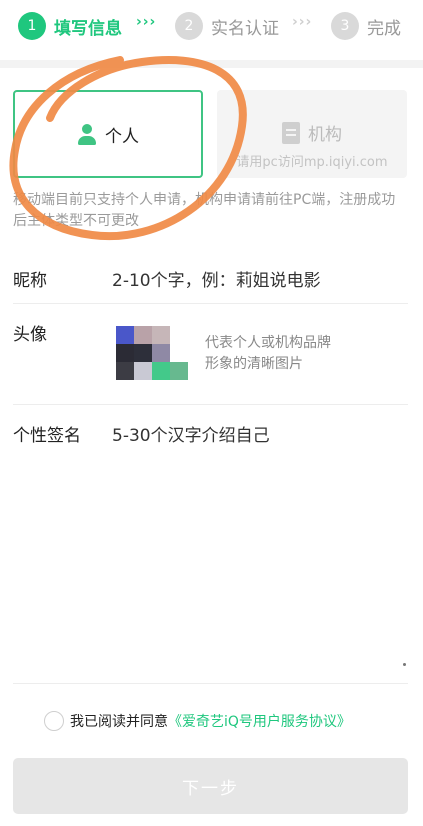 Image resolution: width=423 pixels, height=826 pixels. Describe the element at coordinates (210, 786) in the screenshot. I see `next-step-button: 下一步` at that location.